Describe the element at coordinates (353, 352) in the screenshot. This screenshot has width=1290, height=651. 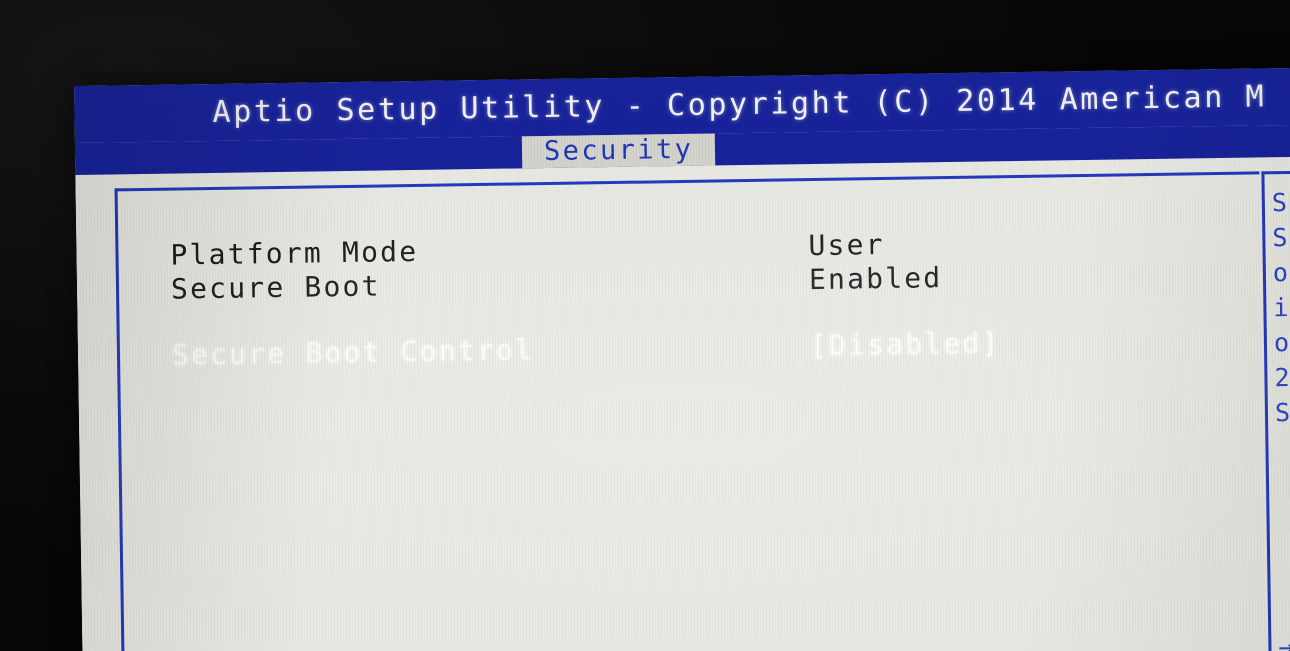
I see `setting-label: Secure Boot Control` at that location.